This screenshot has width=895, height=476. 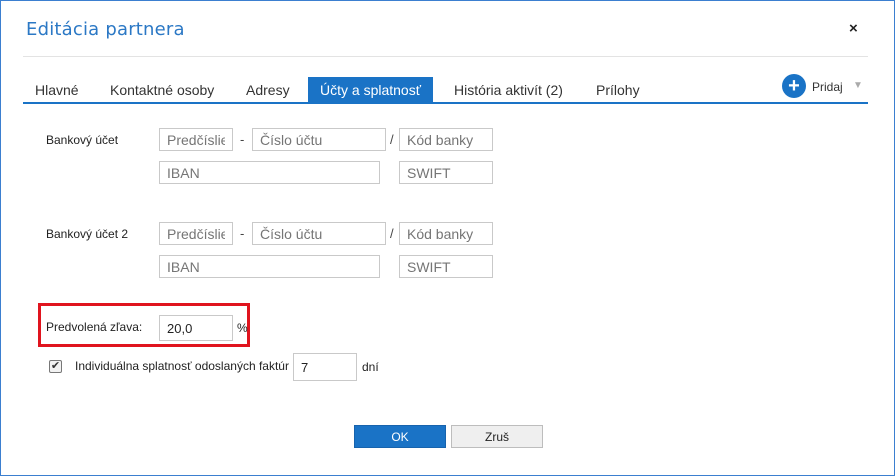 What do you see at coordinates (370, 89) in the screenshot?
I see `tab-ucty-a-splatnost: Účty a splatnosť` at bounding box center [370, 89].